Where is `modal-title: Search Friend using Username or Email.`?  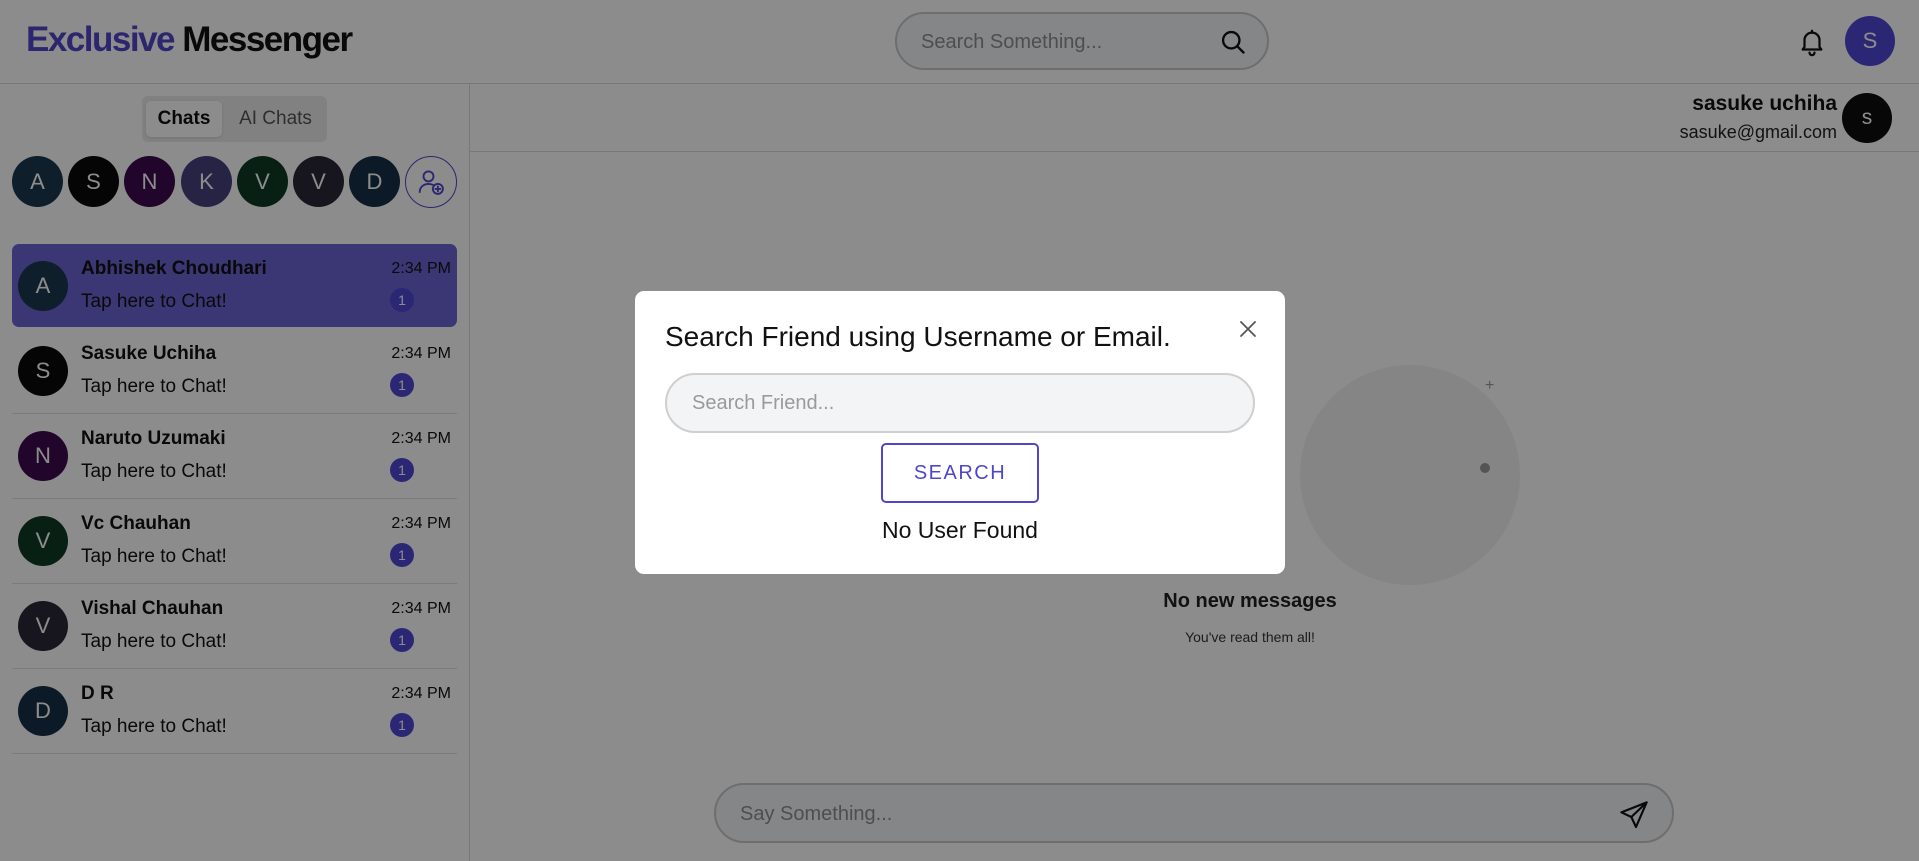
modal-title: Search Friend using Username or Email. is located at coordinates (918, 336).